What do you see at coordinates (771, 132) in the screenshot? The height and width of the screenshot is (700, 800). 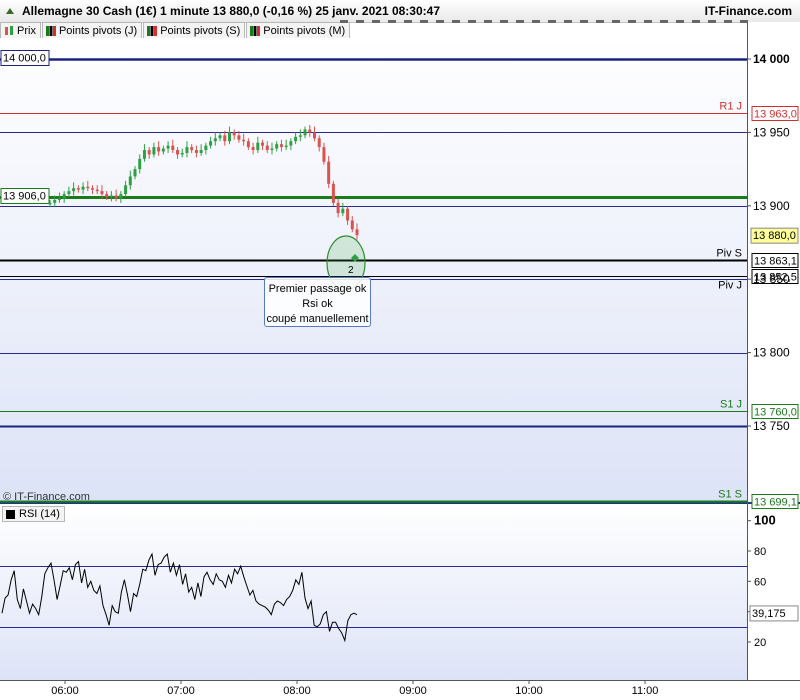 I see `y-tick-label: 13 950` at bounding box center [771, 132].